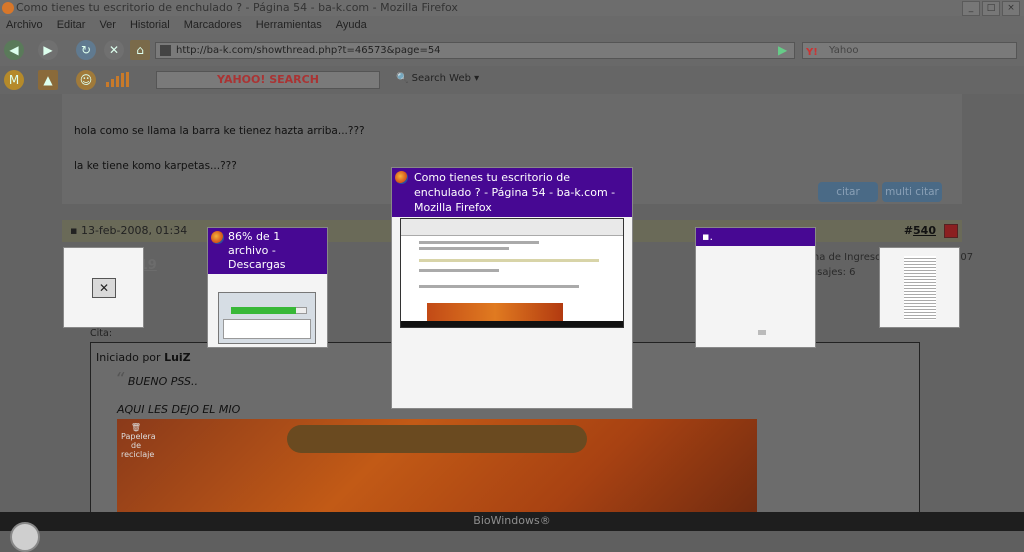 The height and width of the screenshot is (552, 1024). I want to click on window-controls: _ □ ×, so click(991, 8).